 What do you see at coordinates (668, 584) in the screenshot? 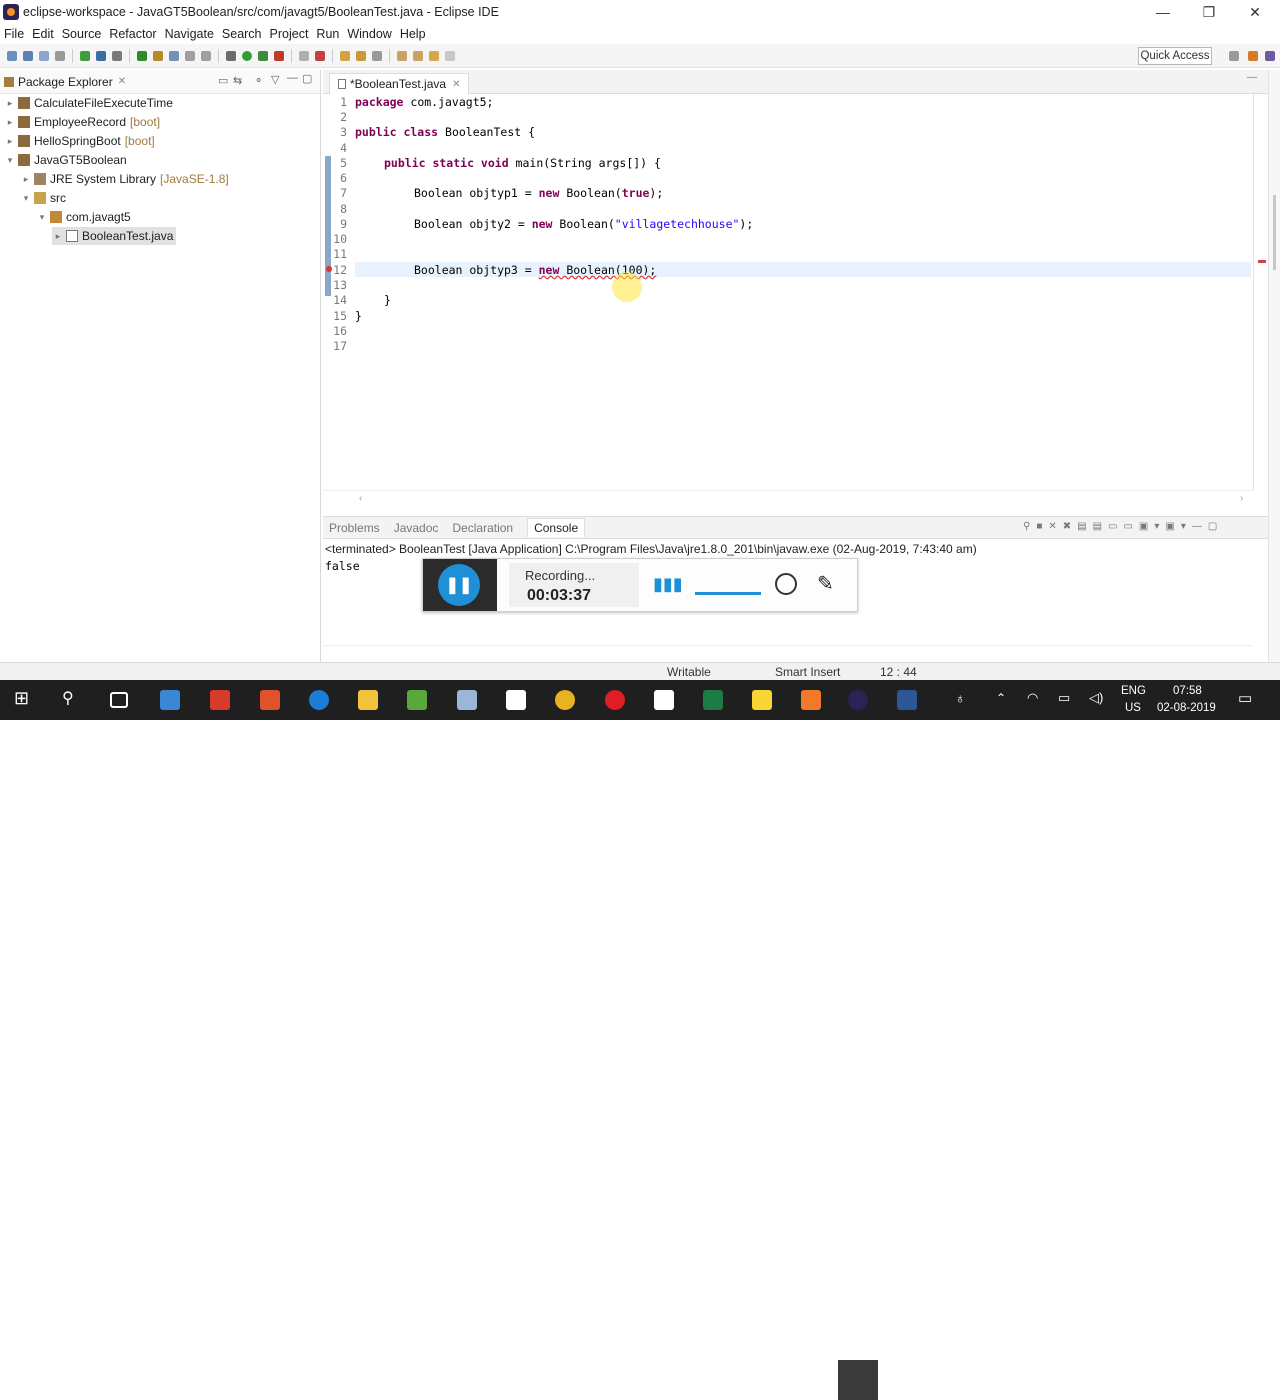
I see `audio-level-icon: ▮▮▮` at bounding box center [668, 584].